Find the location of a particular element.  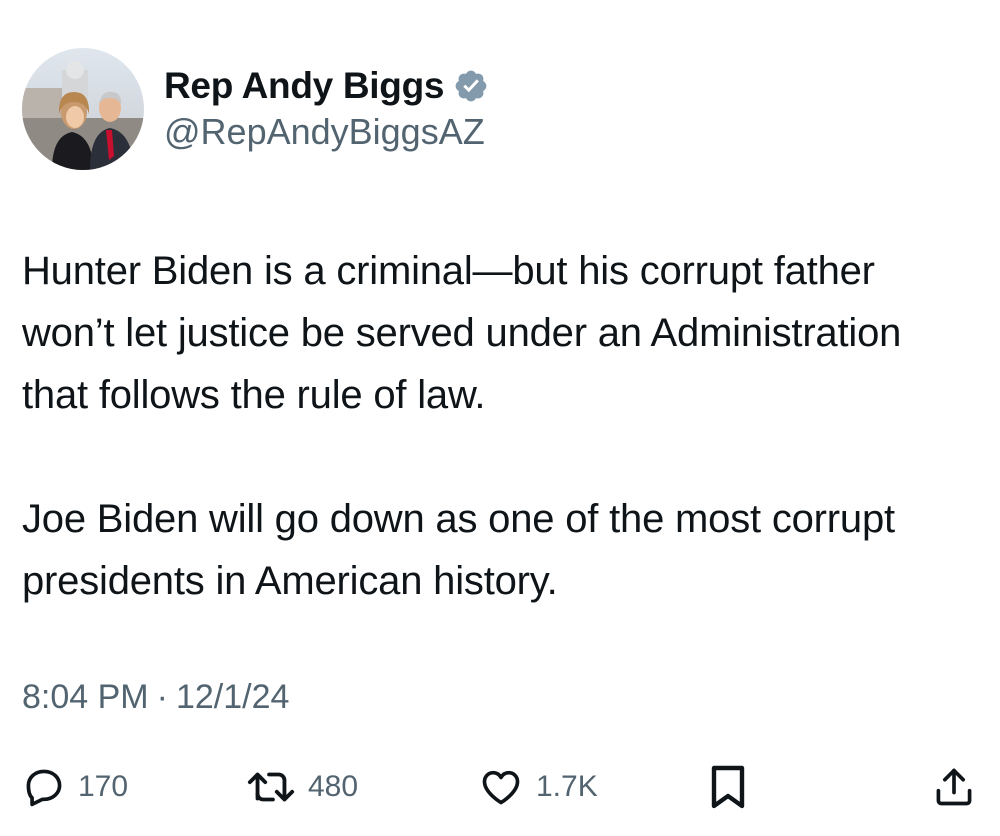

tweet-action-bar: 170 480 1.7K is located at coordinates (500, 787).